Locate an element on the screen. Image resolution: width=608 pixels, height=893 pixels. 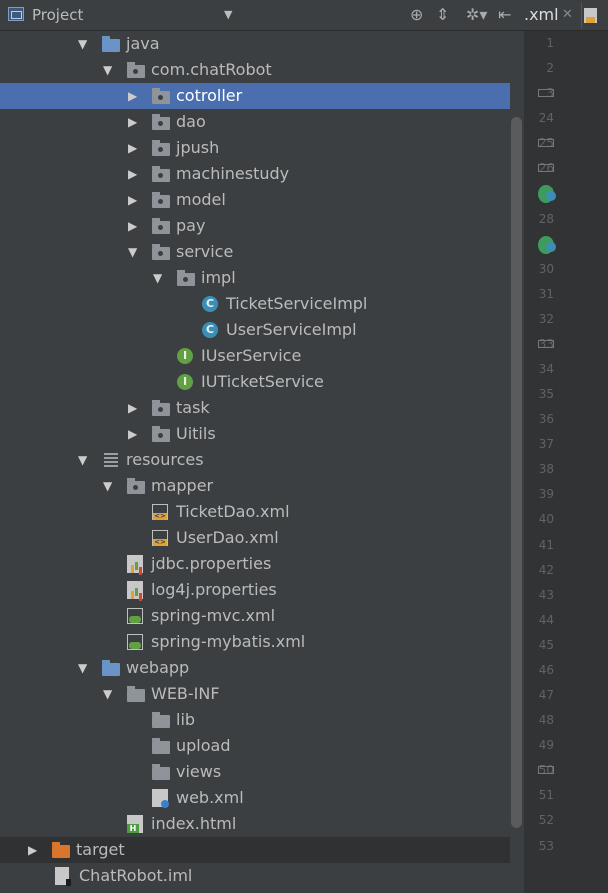
tree-row: views is located at coordinates (255, 772).